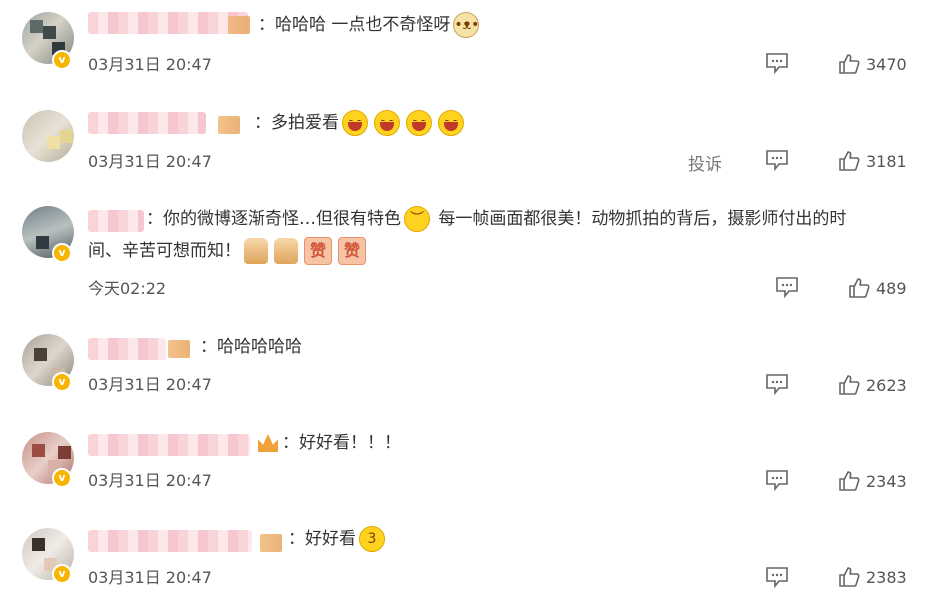  I want to click on comment-body: ：多拍爱看, so click(296, 123).